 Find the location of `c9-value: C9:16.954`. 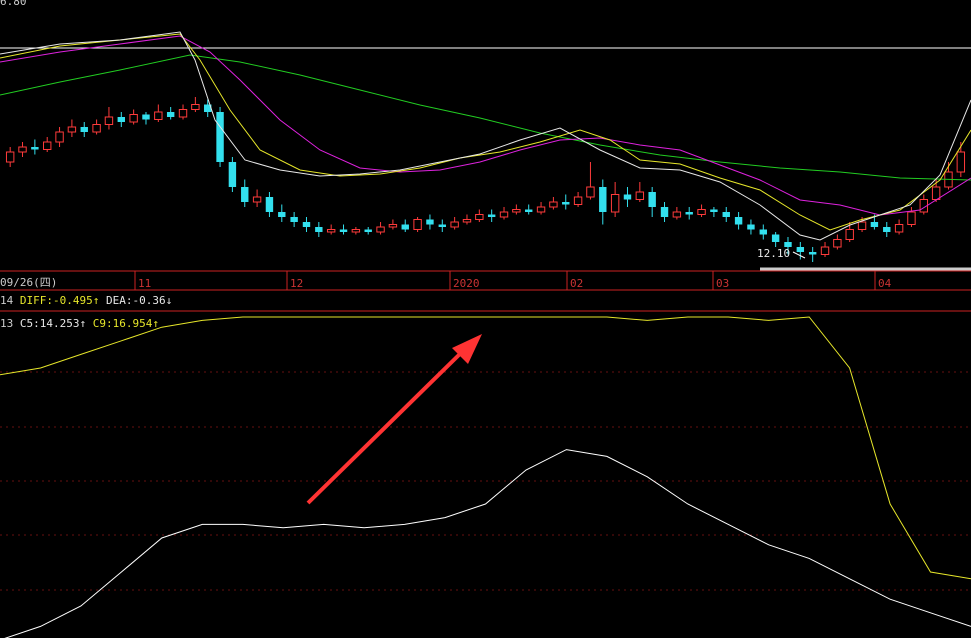

c9-value: C9:16.954 is located at coordinates (122, 323).